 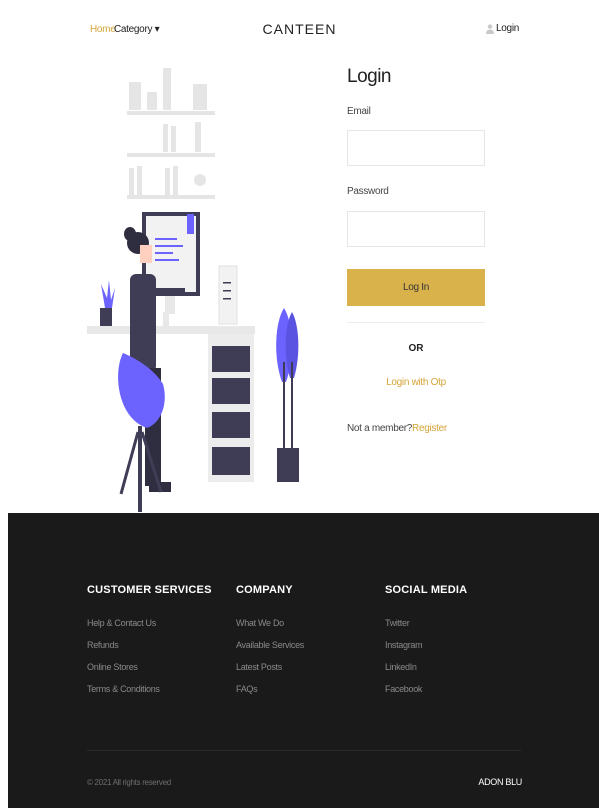 What do you see at coordinates (426, 590) in the screenshot?
I see `footer-column-title: SOCIAL MEDIA` at bounding box center [426, 590].